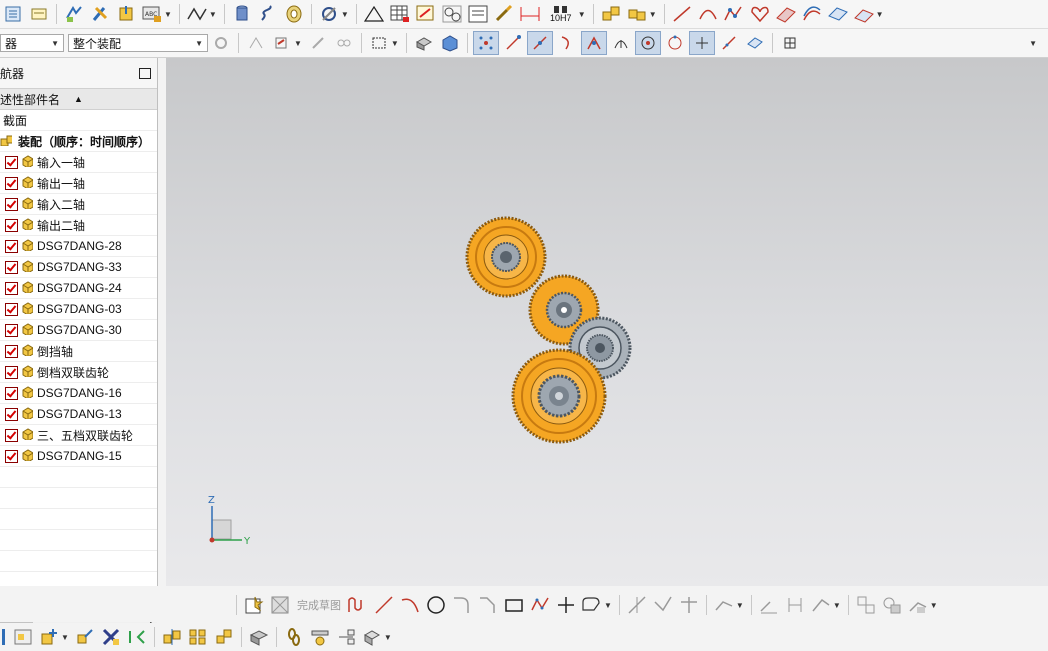  I want to click on tree-node-section: 截面, so click(78, 120).